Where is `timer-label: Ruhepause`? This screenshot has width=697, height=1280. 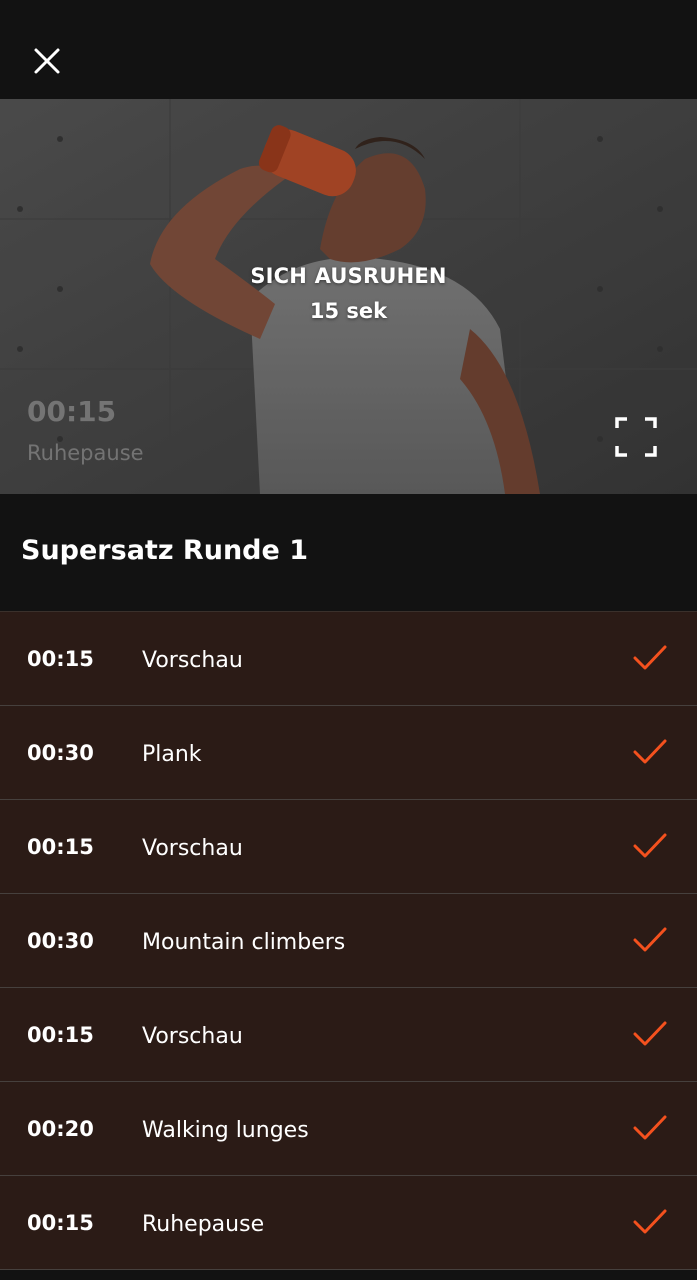
timer-label: Ruhepause is located at coordinates (85, 453).